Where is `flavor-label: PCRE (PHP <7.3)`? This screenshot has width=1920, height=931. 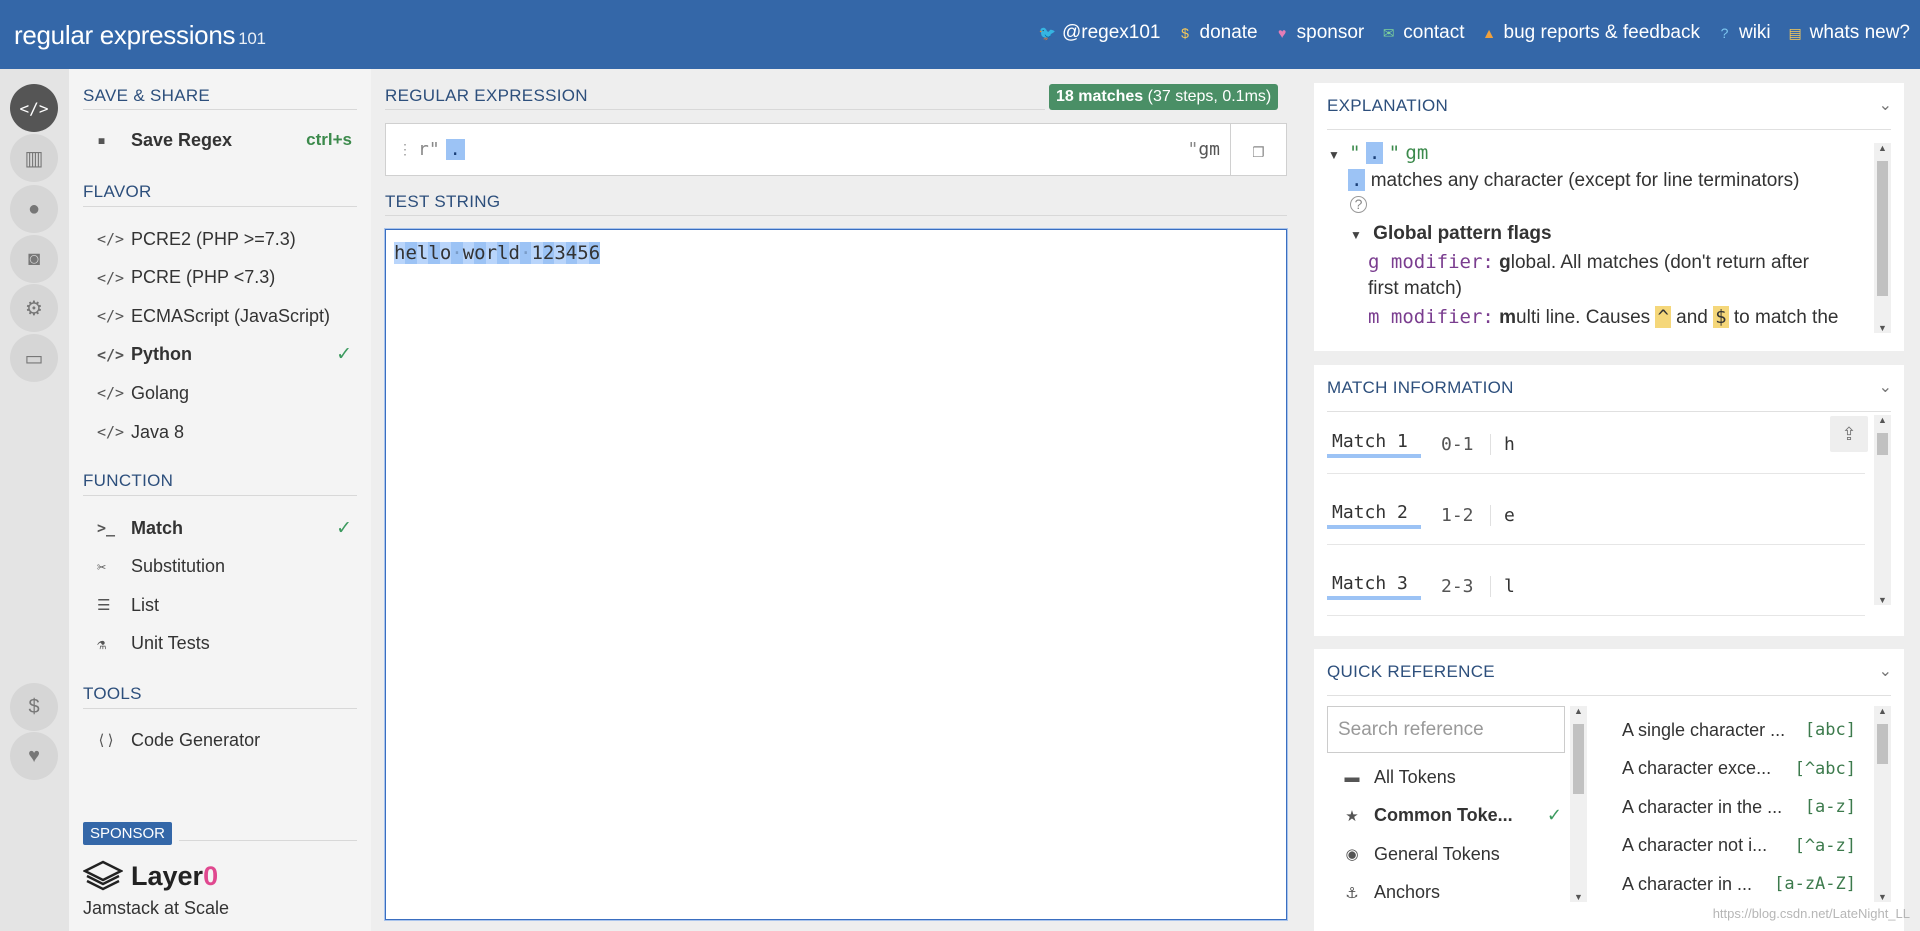 flavor-label: PCRE (PHP <7.3) is located at coordinates (203, 277).